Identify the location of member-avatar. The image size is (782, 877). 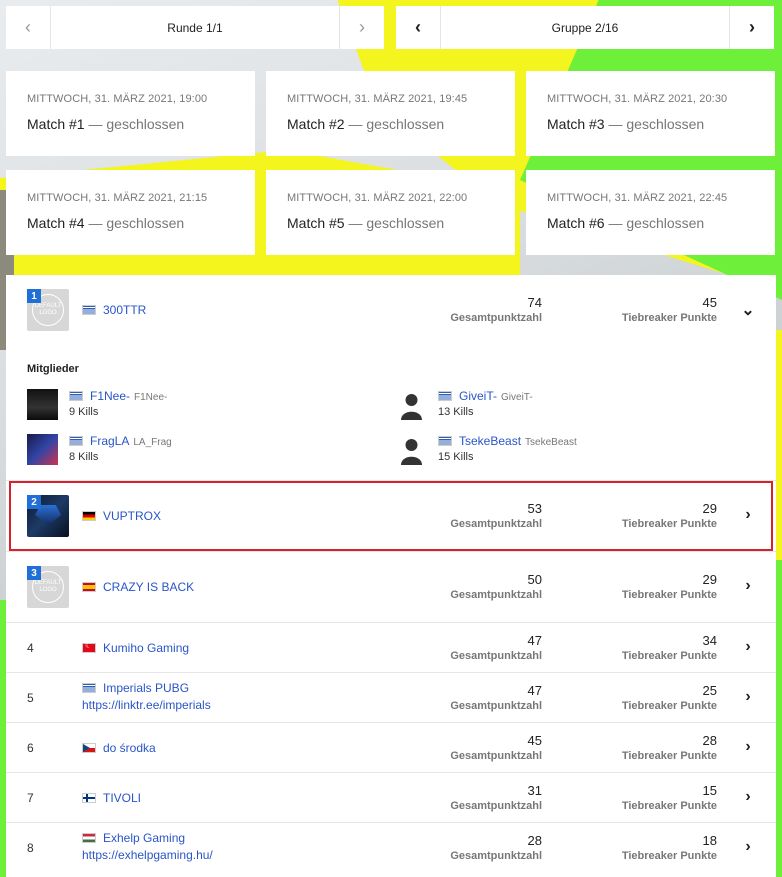
(42, 449).